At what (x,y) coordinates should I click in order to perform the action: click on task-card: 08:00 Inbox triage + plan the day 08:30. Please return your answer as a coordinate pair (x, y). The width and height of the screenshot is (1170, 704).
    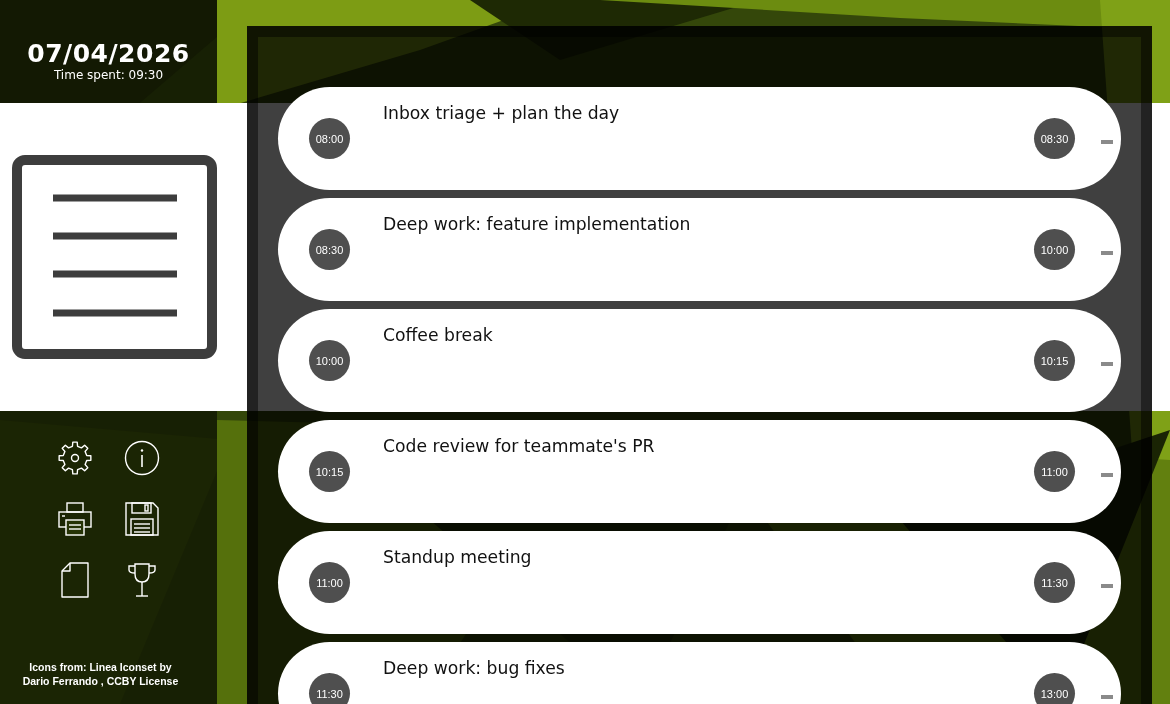
    Looking at the image, I should click on (699, 138).